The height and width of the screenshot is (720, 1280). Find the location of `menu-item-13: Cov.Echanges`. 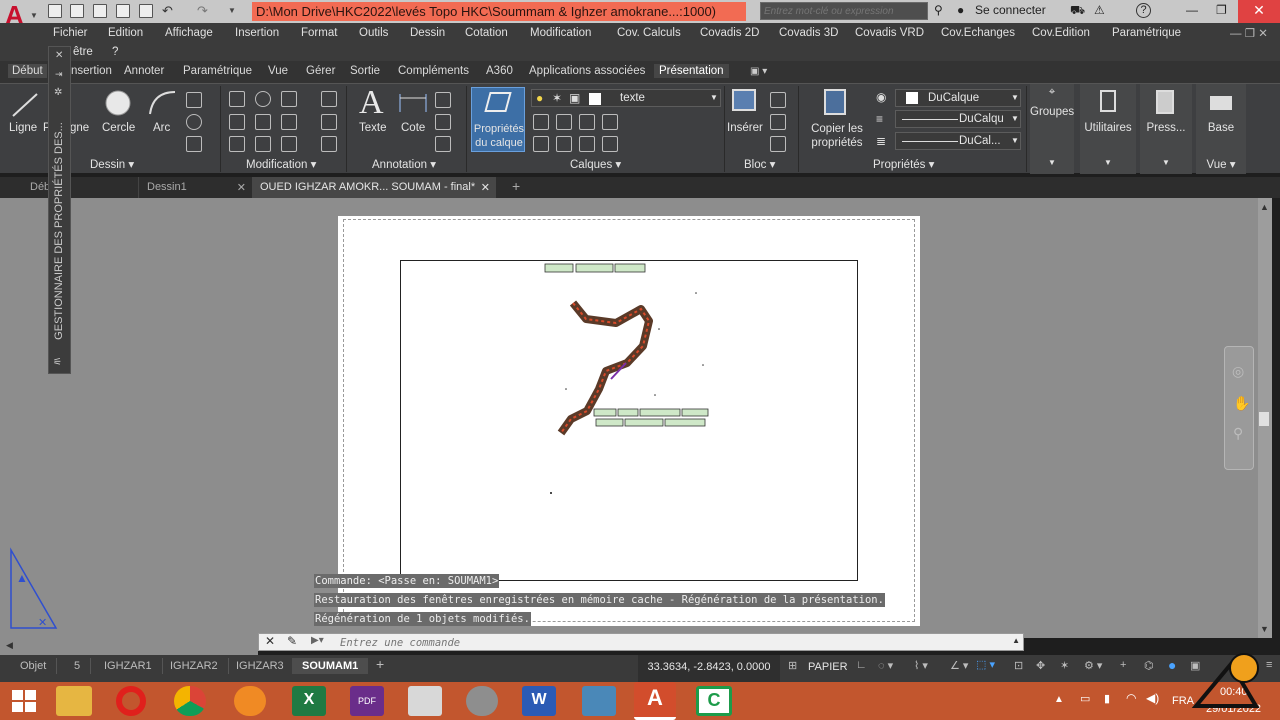

menu-item-13: Cov.Echanges is located at coordinates (978, 33).